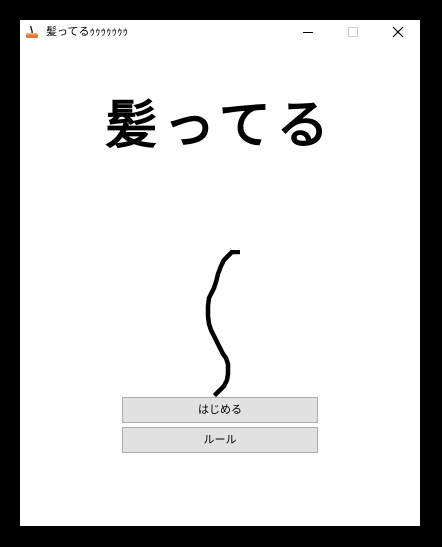 The width and height of the screenshot is (442, 547). I want to click on hair-strand-image, so click(222, 324).